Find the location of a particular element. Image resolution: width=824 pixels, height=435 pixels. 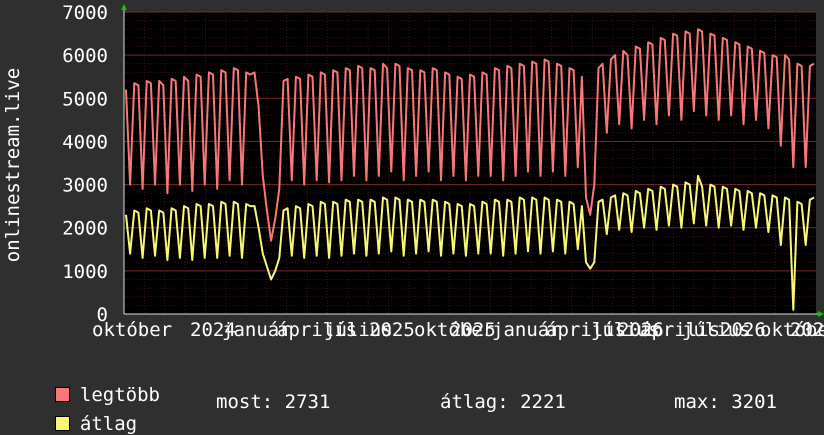

y-tick-label: 7000 is located at coordinates (85, 13).